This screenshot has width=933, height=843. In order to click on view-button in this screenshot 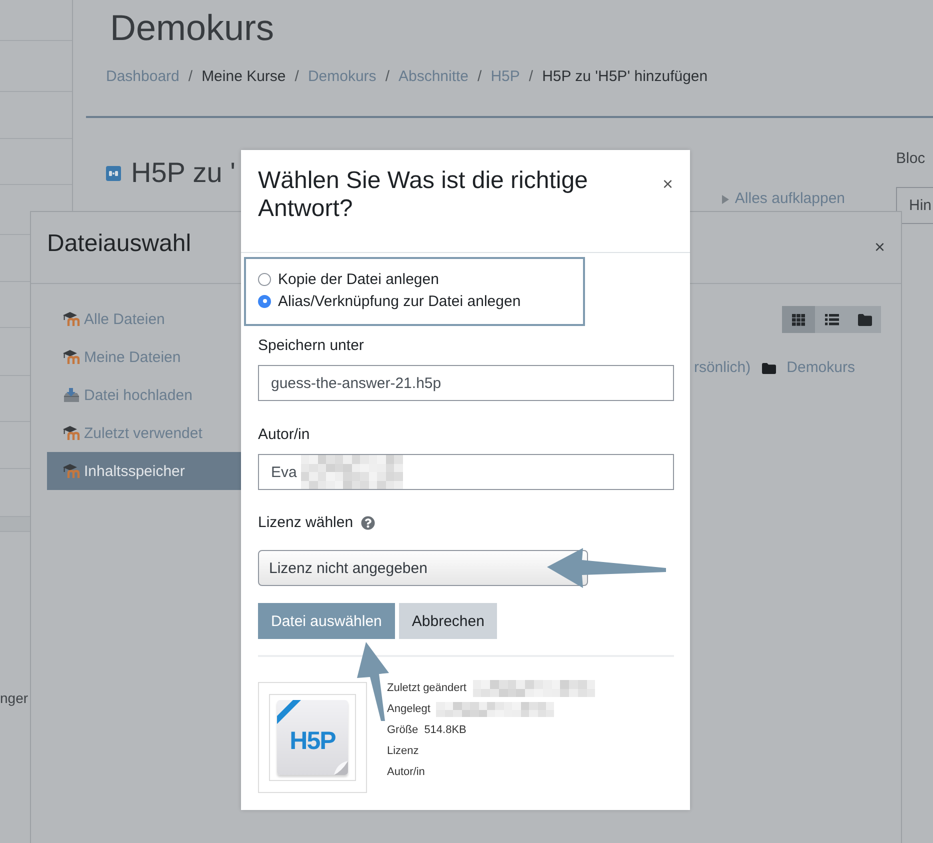, I will do `click(798, 319)`.